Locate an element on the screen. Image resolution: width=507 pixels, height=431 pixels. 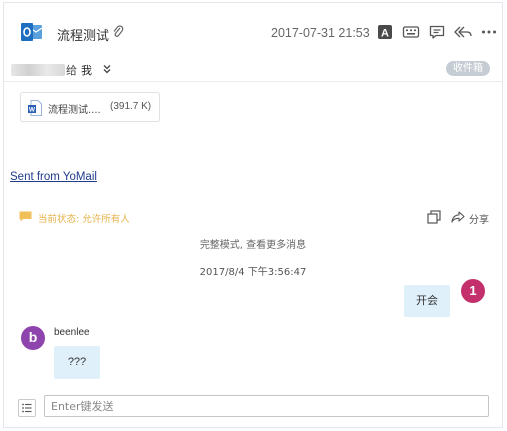
word-file-icon: W is located at coordinates (35, 108).